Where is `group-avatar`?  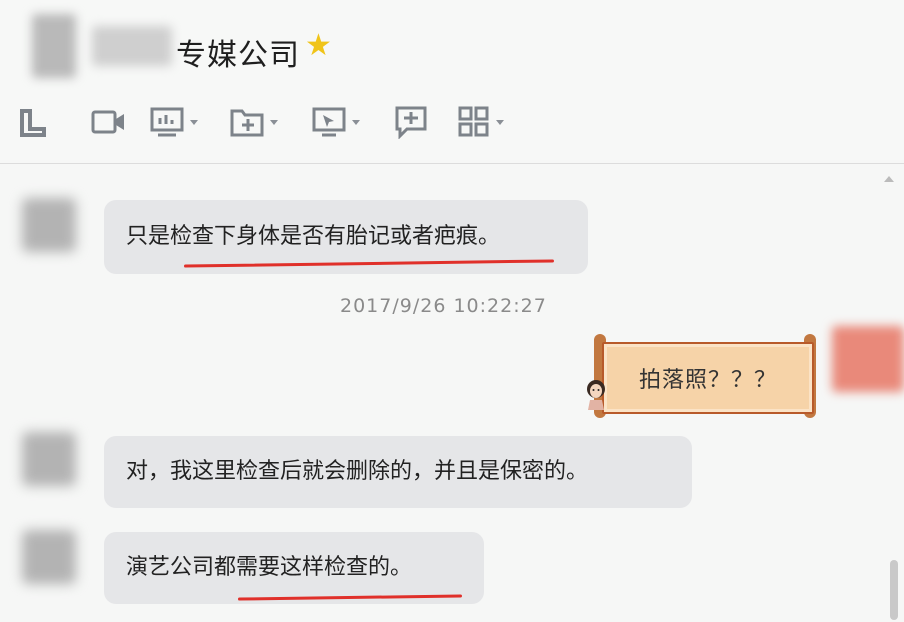 group-avatar is located at coordinates (54, 46).